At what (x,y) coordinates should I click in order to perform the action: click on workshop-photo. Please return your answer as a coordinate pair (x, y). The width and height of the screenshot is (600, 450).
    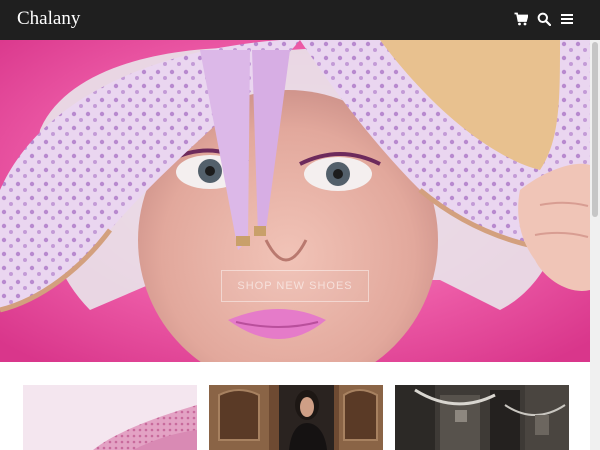
    Looking at the image, I should click on (482, 417).